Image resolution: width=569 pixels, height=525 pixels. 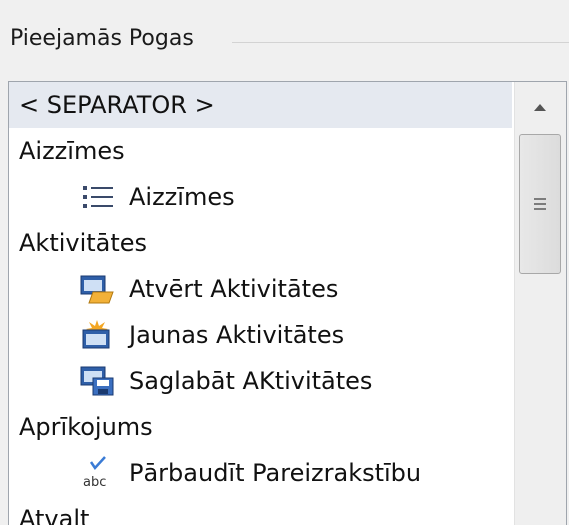 What do you see at coordinates (97, 335) in the screenshot?
I see `new-activities-icon` at bounding box center [97, 335].